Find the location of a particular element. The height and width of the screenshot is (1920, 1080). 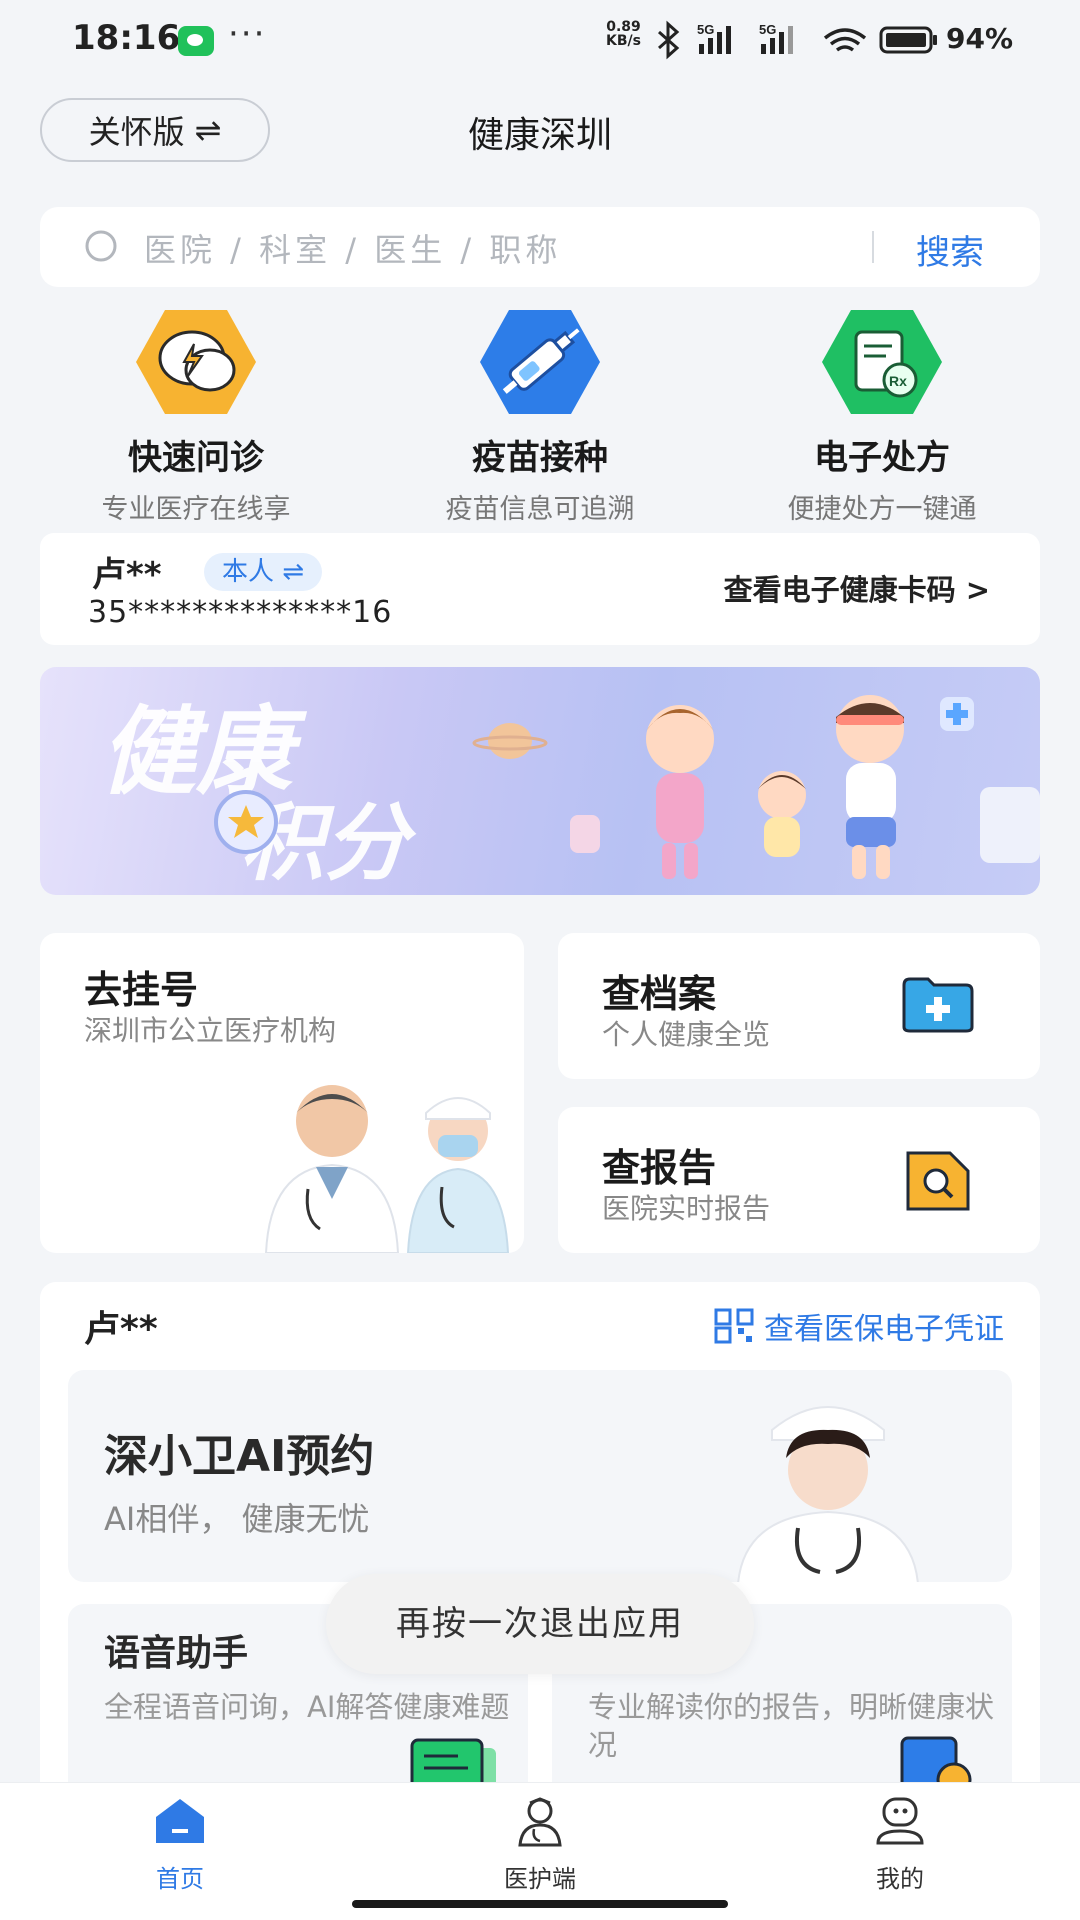

network-speed-unit: KB/s is located at coordinates (623, 41).